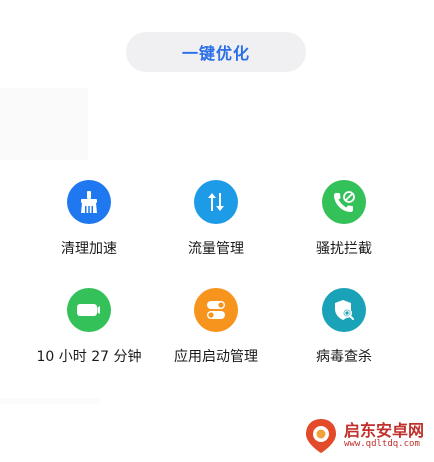 This screenshot has height=462, width=434. What do you see at coordinates (50, 401) in the screenshot?
I see `faint-divider` at bounding box center [50, 401].